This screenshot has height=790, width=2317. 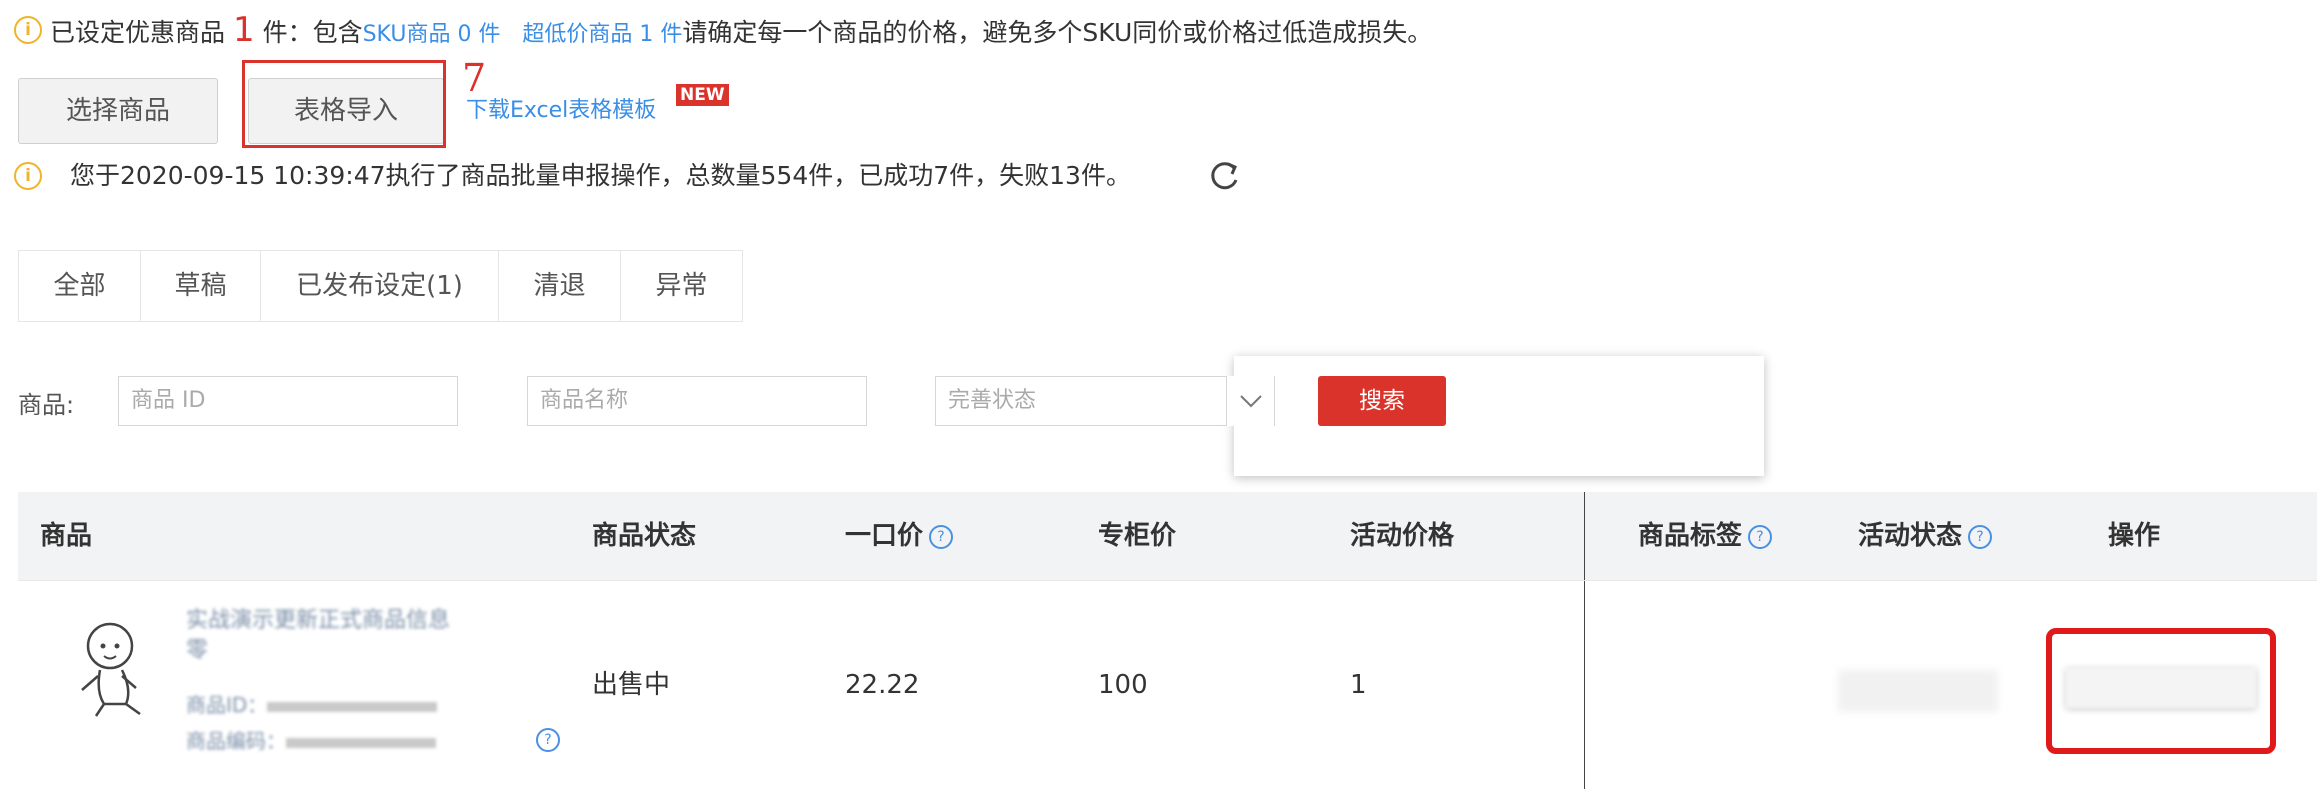 What do you see at coordinates (697, 401) in the screenshot?
I see `product-name-input: 商品名称` at bounding box center [697, 401].